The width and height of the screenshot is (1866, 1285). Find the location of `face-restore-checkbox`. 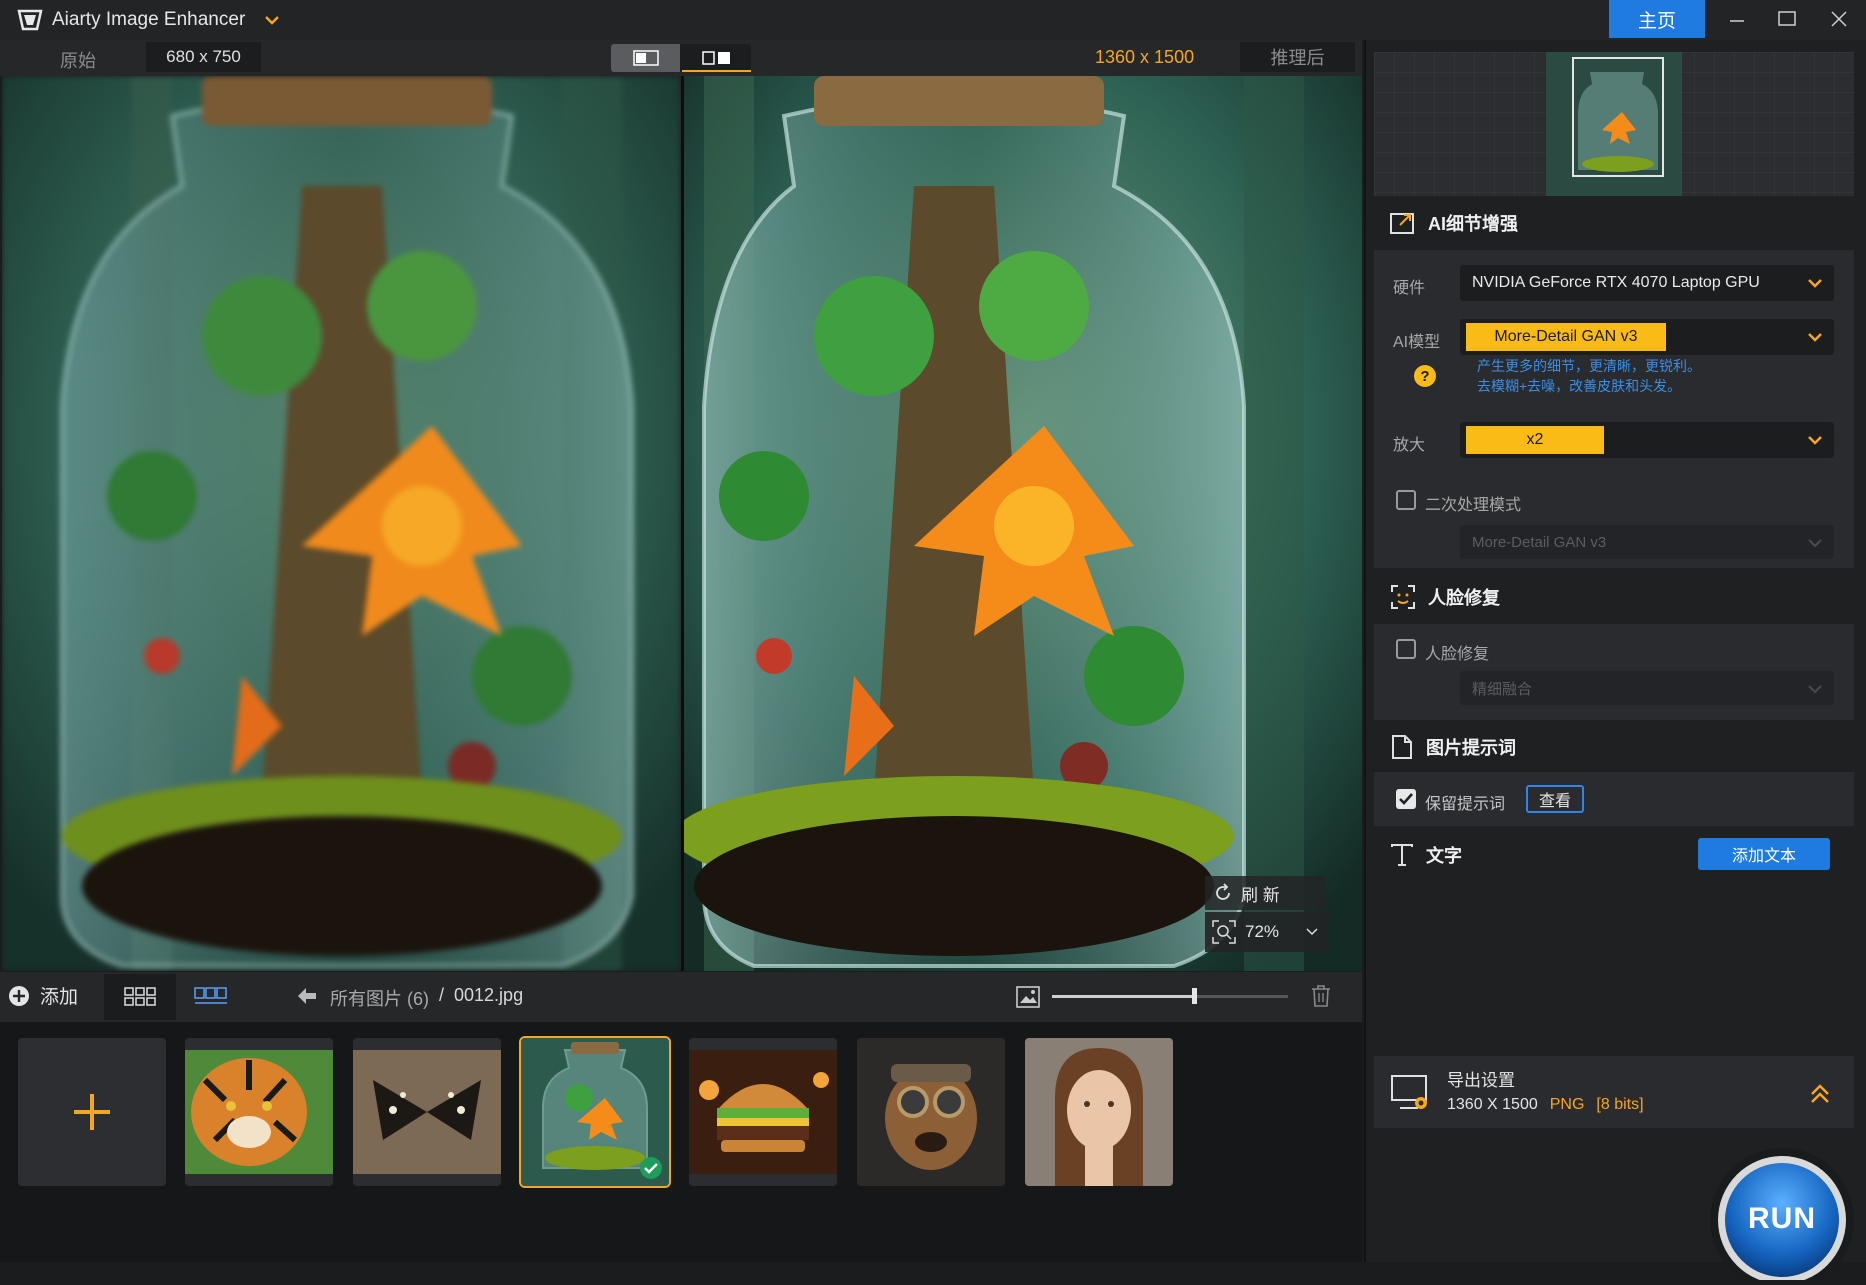

face-restore-checkbox is located at coordinates (1406, 649).